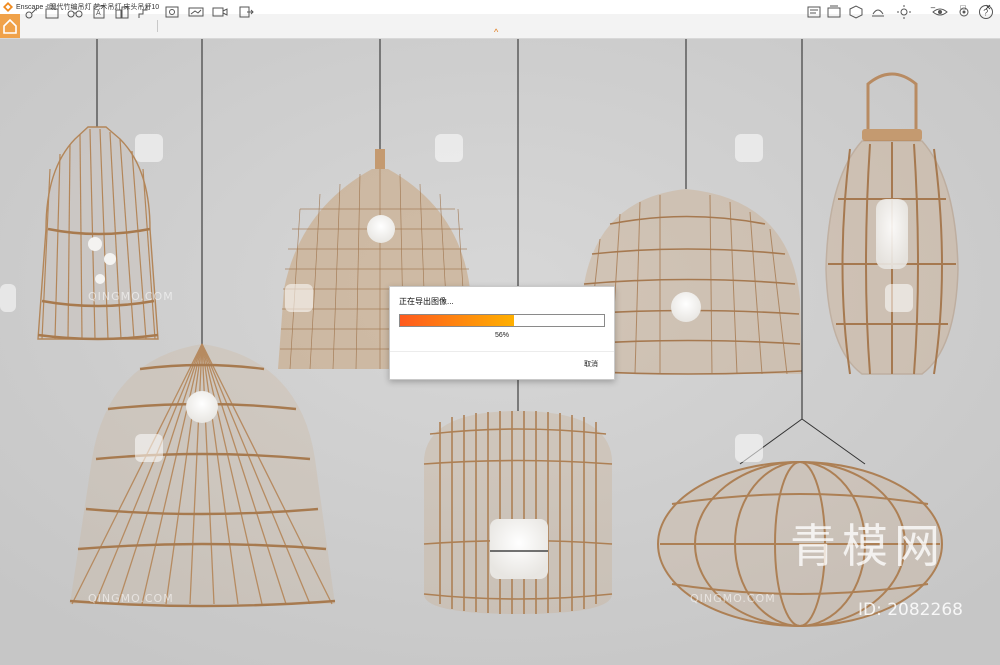 The height and width of the screenshot is (665, 1000). Describe the element at coordinates (496, 32) in the screenshot. I see `collapse-toolbar-chevron-icon: ^` at that location.